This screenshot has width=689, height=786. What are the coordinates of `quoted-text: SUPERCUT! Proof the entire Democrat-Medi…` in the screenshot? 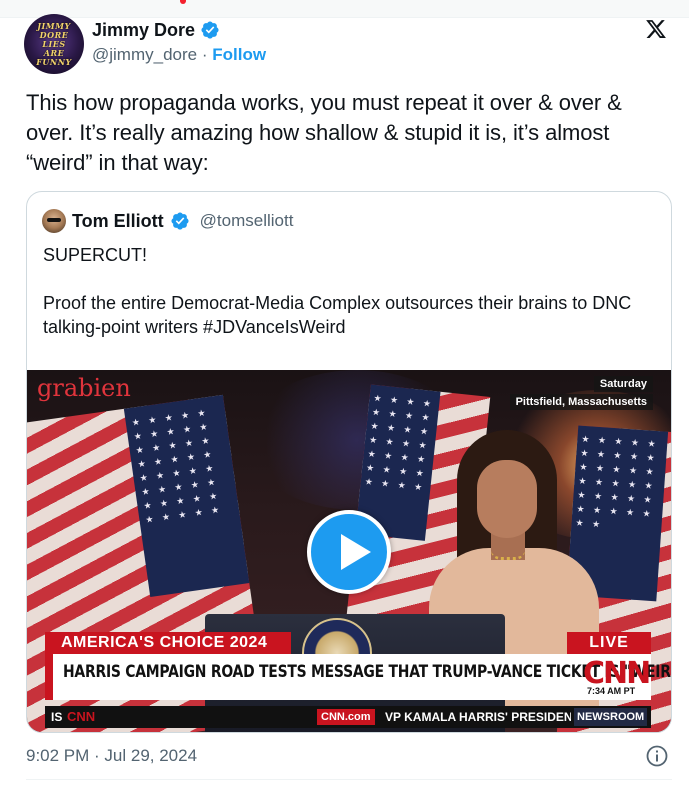 It's located at (353, 303).